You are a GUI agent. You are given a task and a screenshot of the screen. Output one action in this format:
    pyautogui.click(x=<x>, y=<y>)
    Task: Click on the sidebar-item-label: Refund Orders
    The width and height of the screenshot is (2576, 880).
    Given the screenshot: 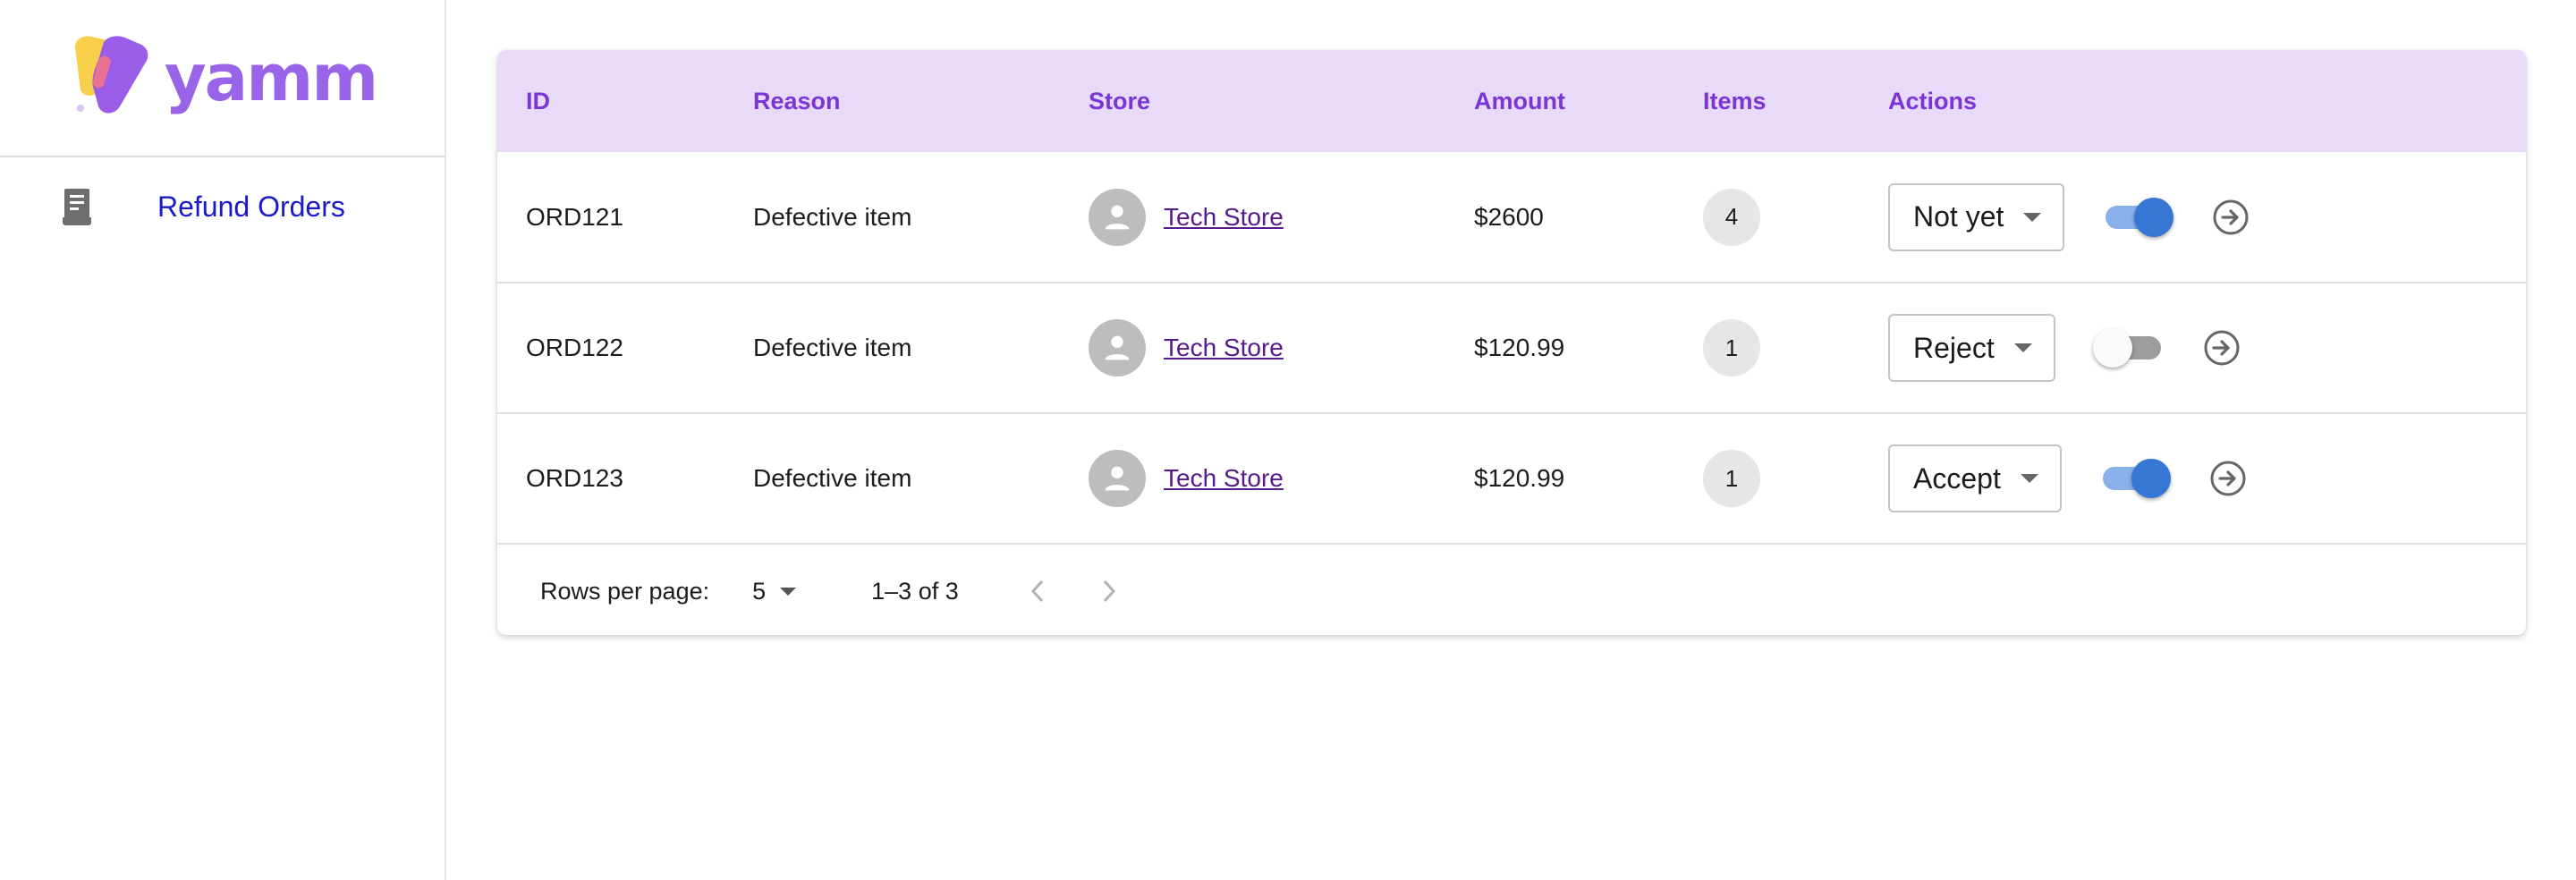 What is the action you would take?
    pyautogui.click(x=251, y=206)
    